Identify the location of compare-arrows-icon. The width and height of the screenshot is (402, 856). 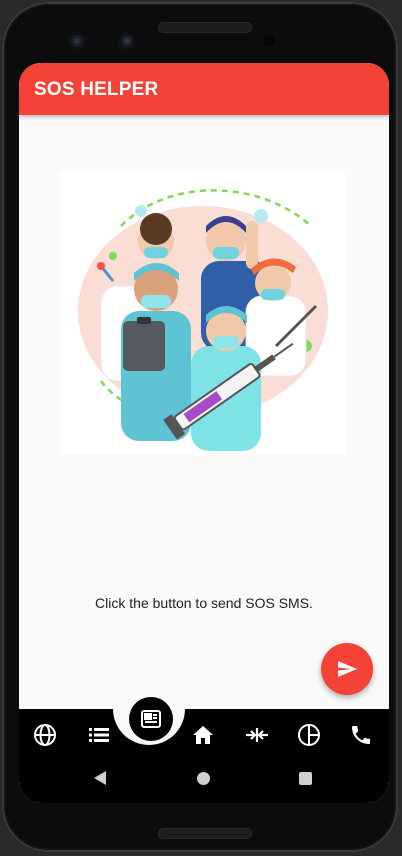
(257, 735).